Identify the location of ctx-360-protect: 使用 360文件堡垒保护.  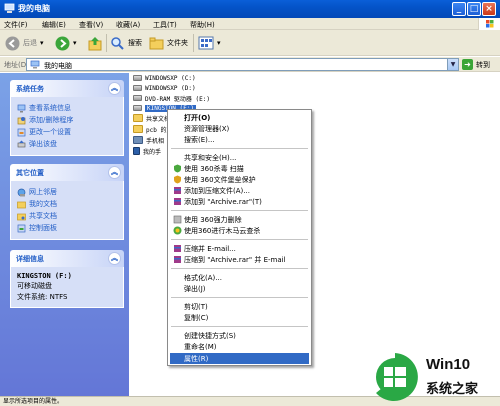
(239, 179).